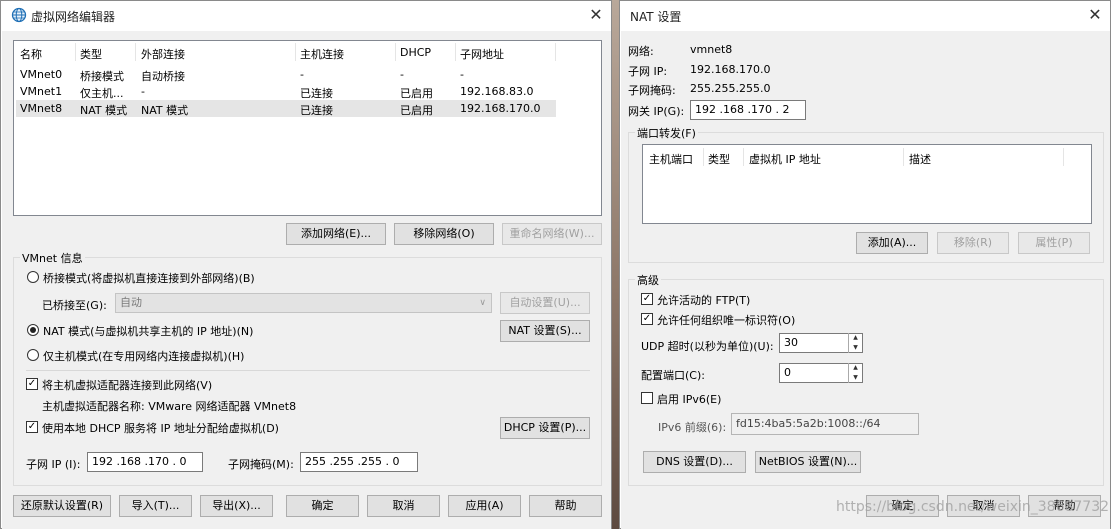 Image resolution: width=1111 pixels, height=529 pixels. I want to click on cell-name: VMnet0, so click(41, 74).